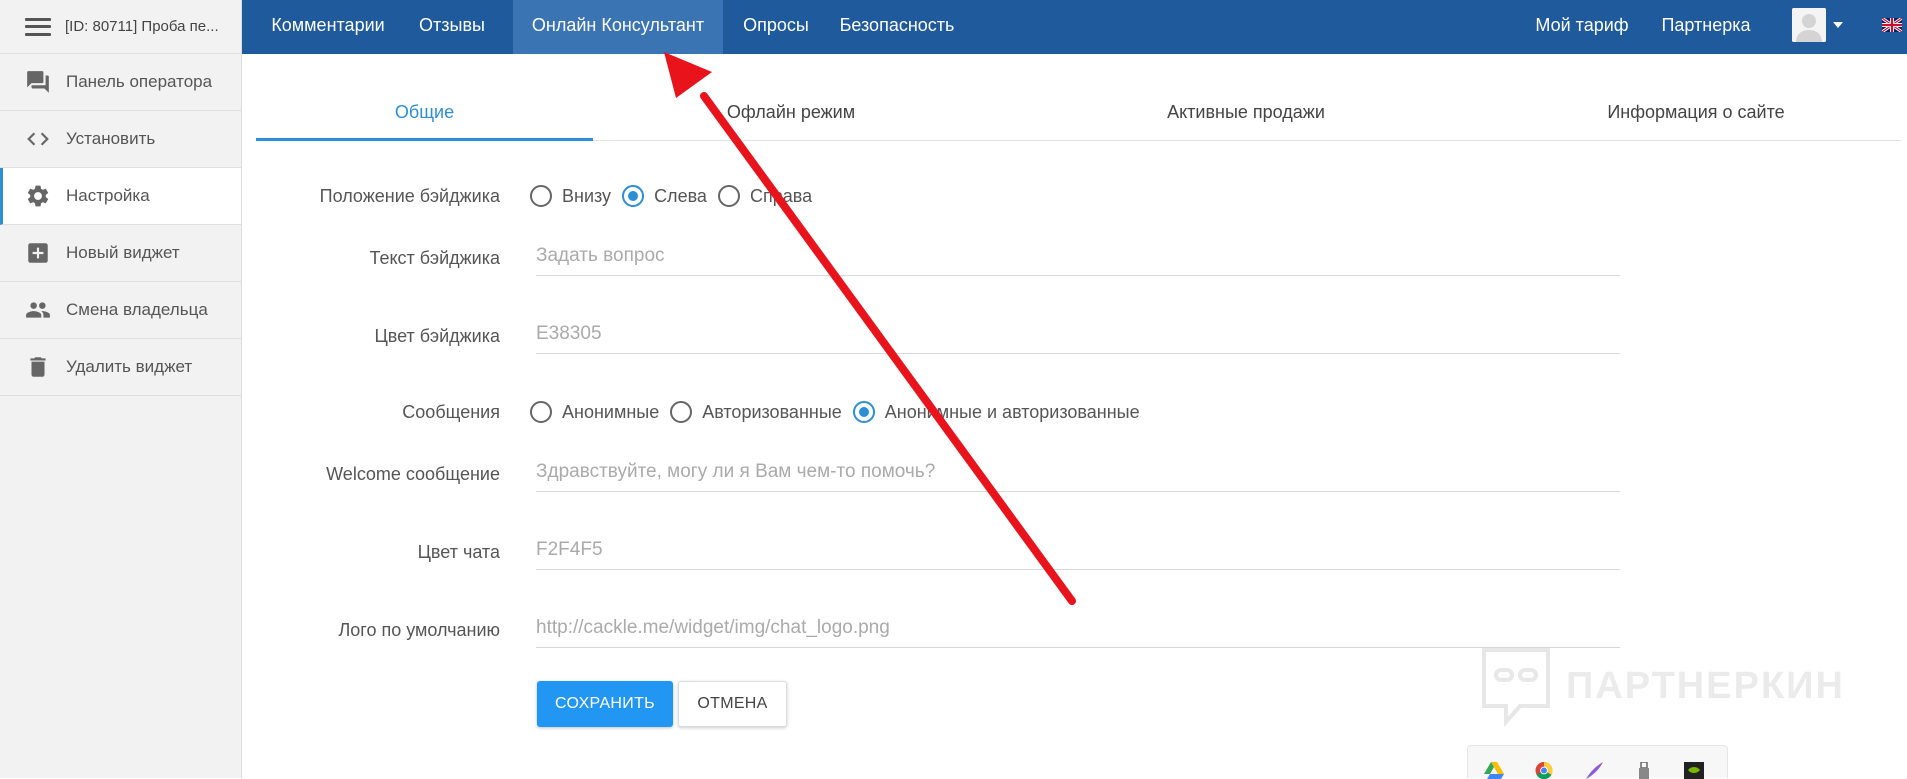  Describe the element at coordinates (1594, 770) in the screenshot. I see `feather-icon` at that location.